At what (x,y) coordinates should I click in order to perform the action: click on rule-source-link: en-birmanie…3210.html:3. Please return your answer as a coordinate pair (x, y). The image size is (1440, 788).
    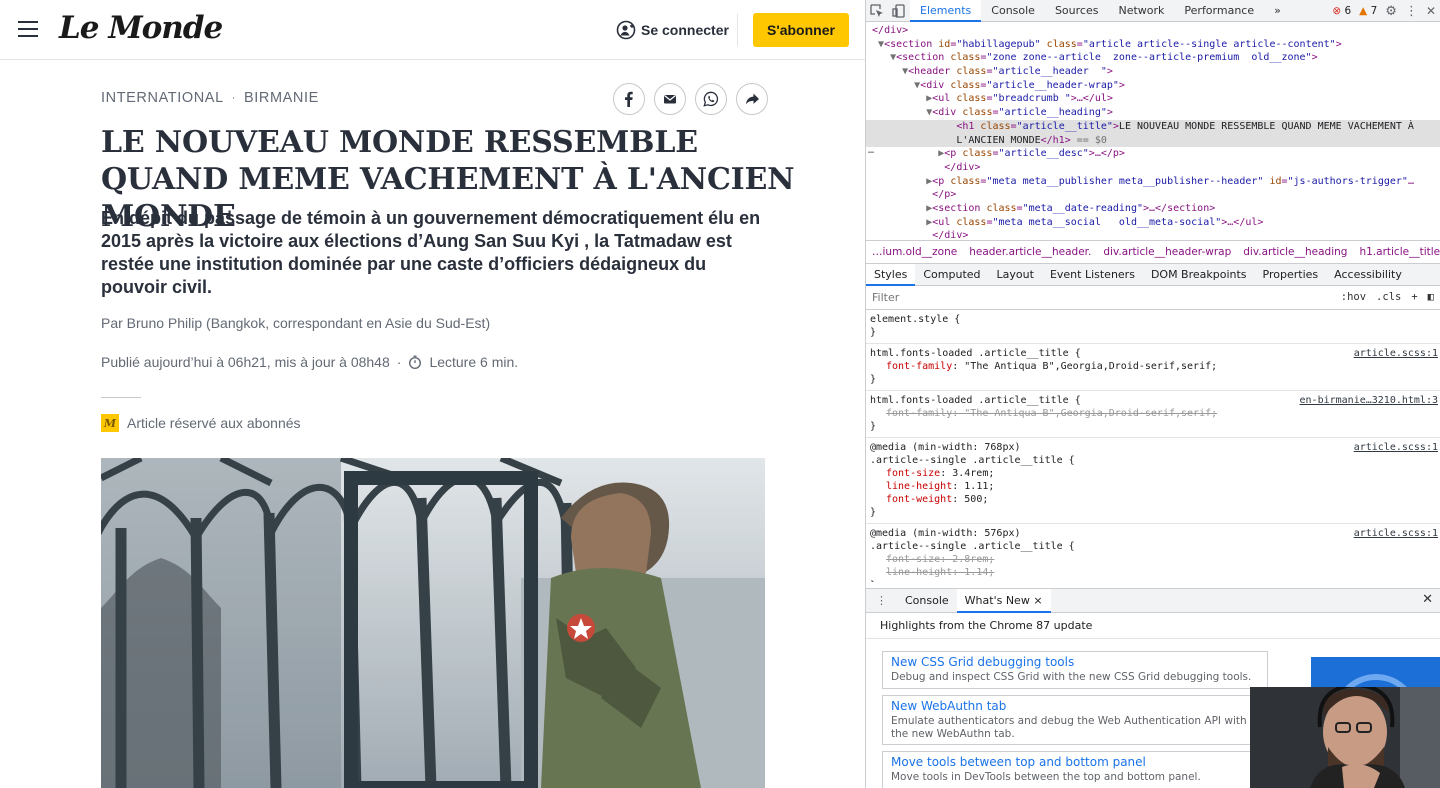
    Looking at the image, I should click on (1369, 400).